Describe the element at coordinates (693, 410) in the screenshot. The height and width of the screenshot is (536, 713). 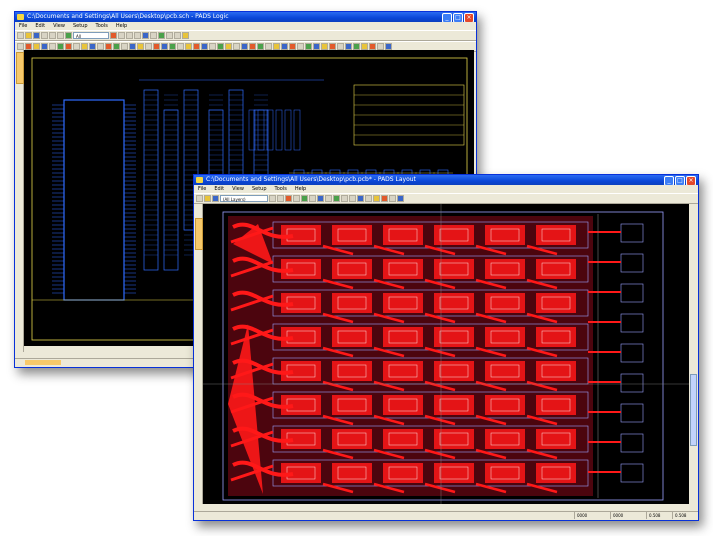
I see `scrollbar-thumb` at that location.